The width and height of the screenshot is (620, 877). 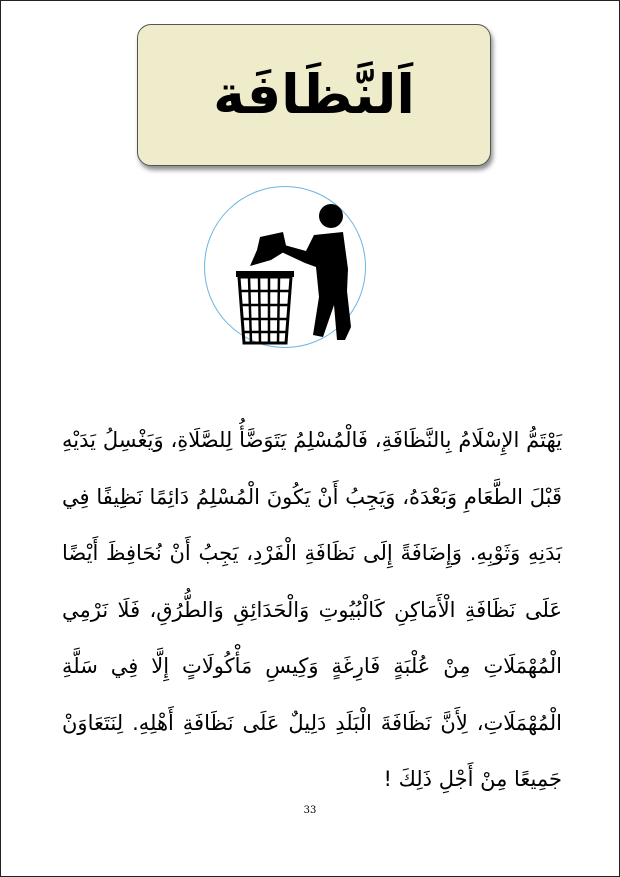 What do you see at coordinates (310, 810) in the screenshot?
I see `page-number: 33` at bounding box center [310, 810].